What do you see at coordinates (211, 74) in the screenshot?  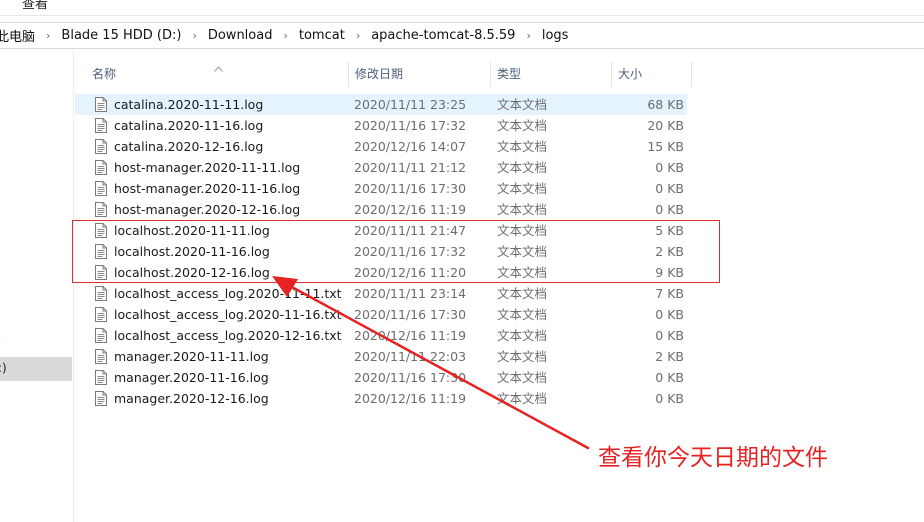 I see `column-header-name: 名称` at bounding box center [211, 74].